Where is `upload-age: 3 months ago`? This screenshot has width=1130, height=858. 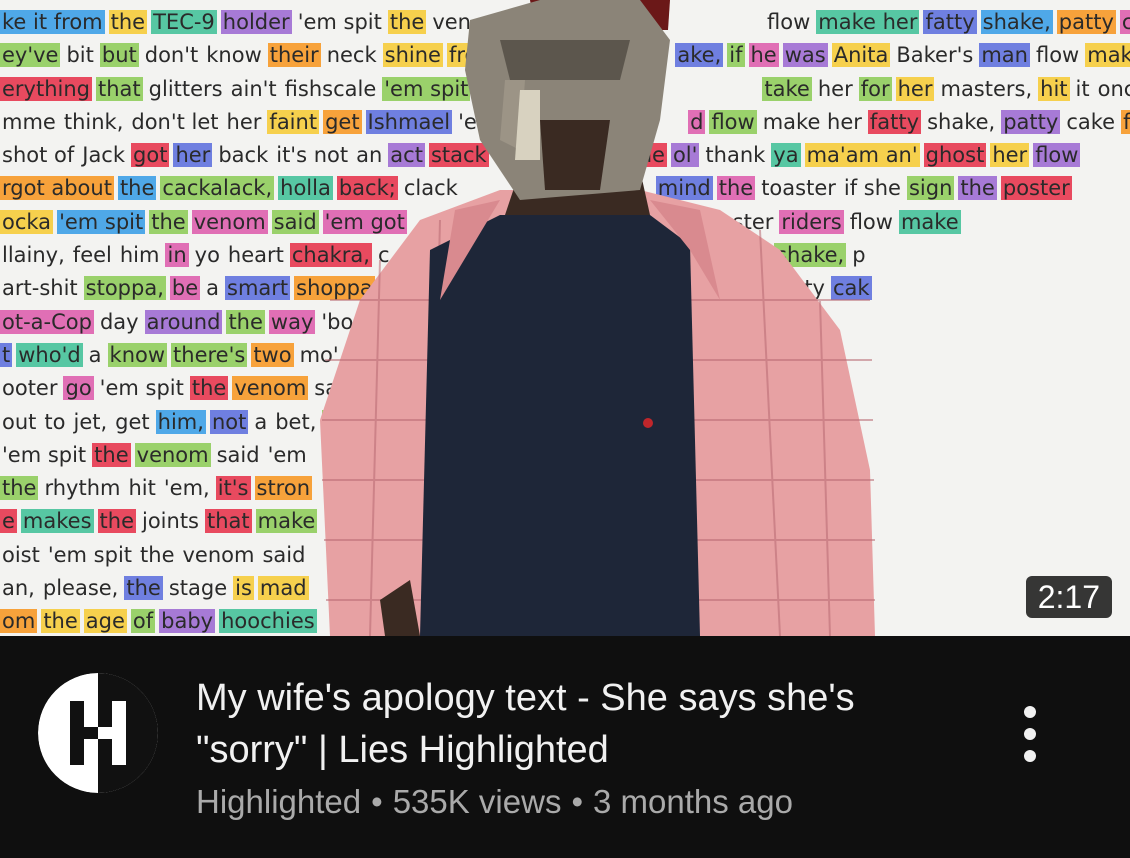
upload-age: 3 months ago is located at coordinates (693, 801).